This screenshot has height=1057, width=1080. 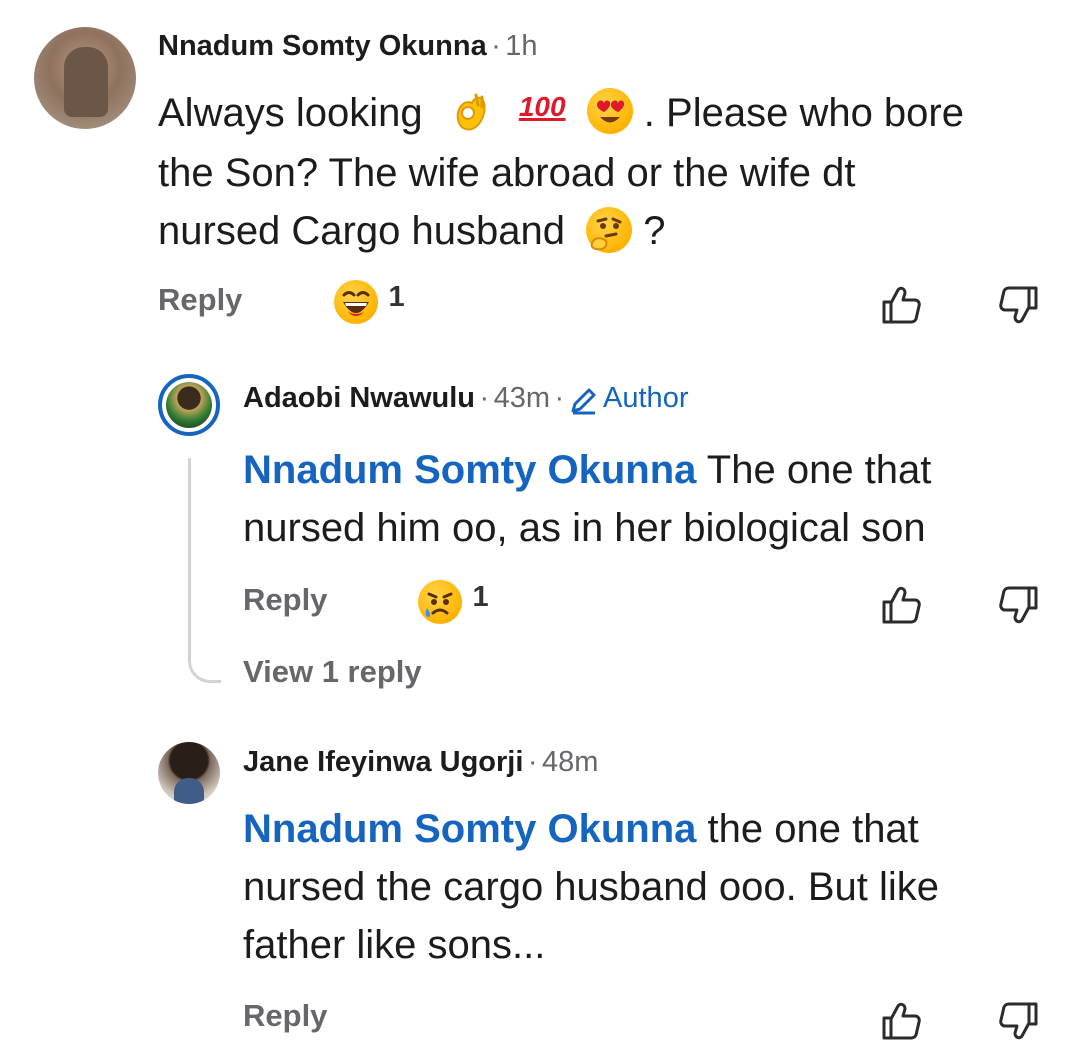 I want to click on comment-text: nursed Cargo husband, so click(x=361, y=231).